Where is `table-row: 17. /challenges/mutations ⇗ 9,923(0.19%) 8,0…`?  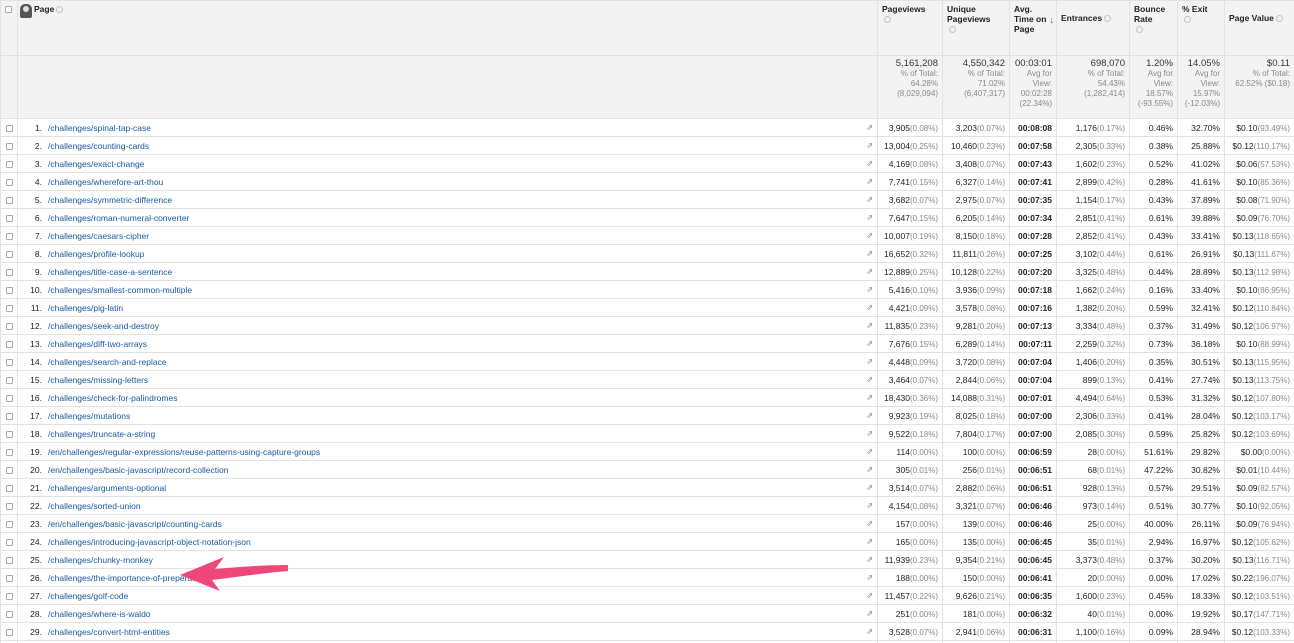
table-row: 17. /challenges/mutations ⇗ 9,923(0.19%) 8,0… is located at coordinates (647, 415).